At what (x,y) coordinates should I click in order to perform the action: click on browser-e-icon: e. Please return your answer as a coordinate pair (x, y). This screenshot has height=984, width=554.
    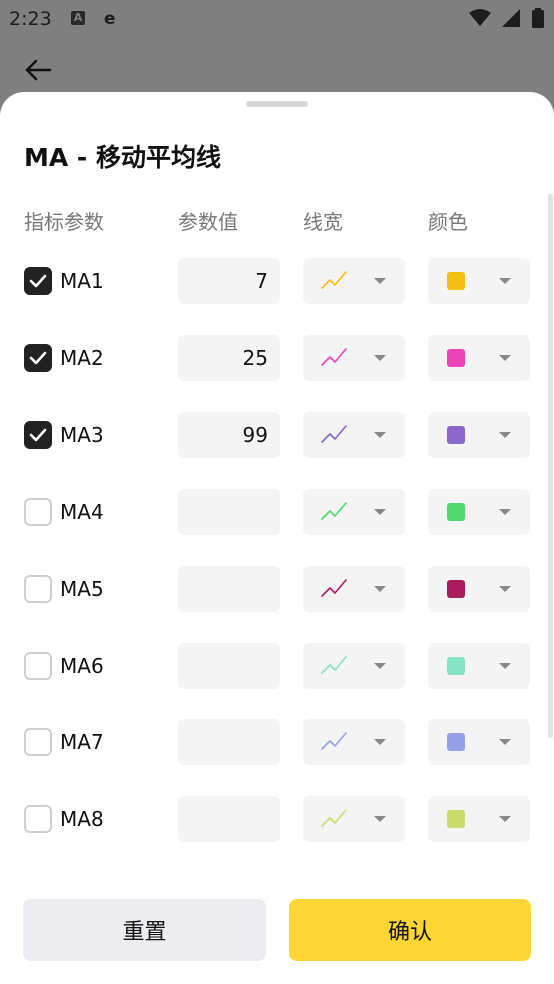
    Looking at the image, I should click on (110, 19).